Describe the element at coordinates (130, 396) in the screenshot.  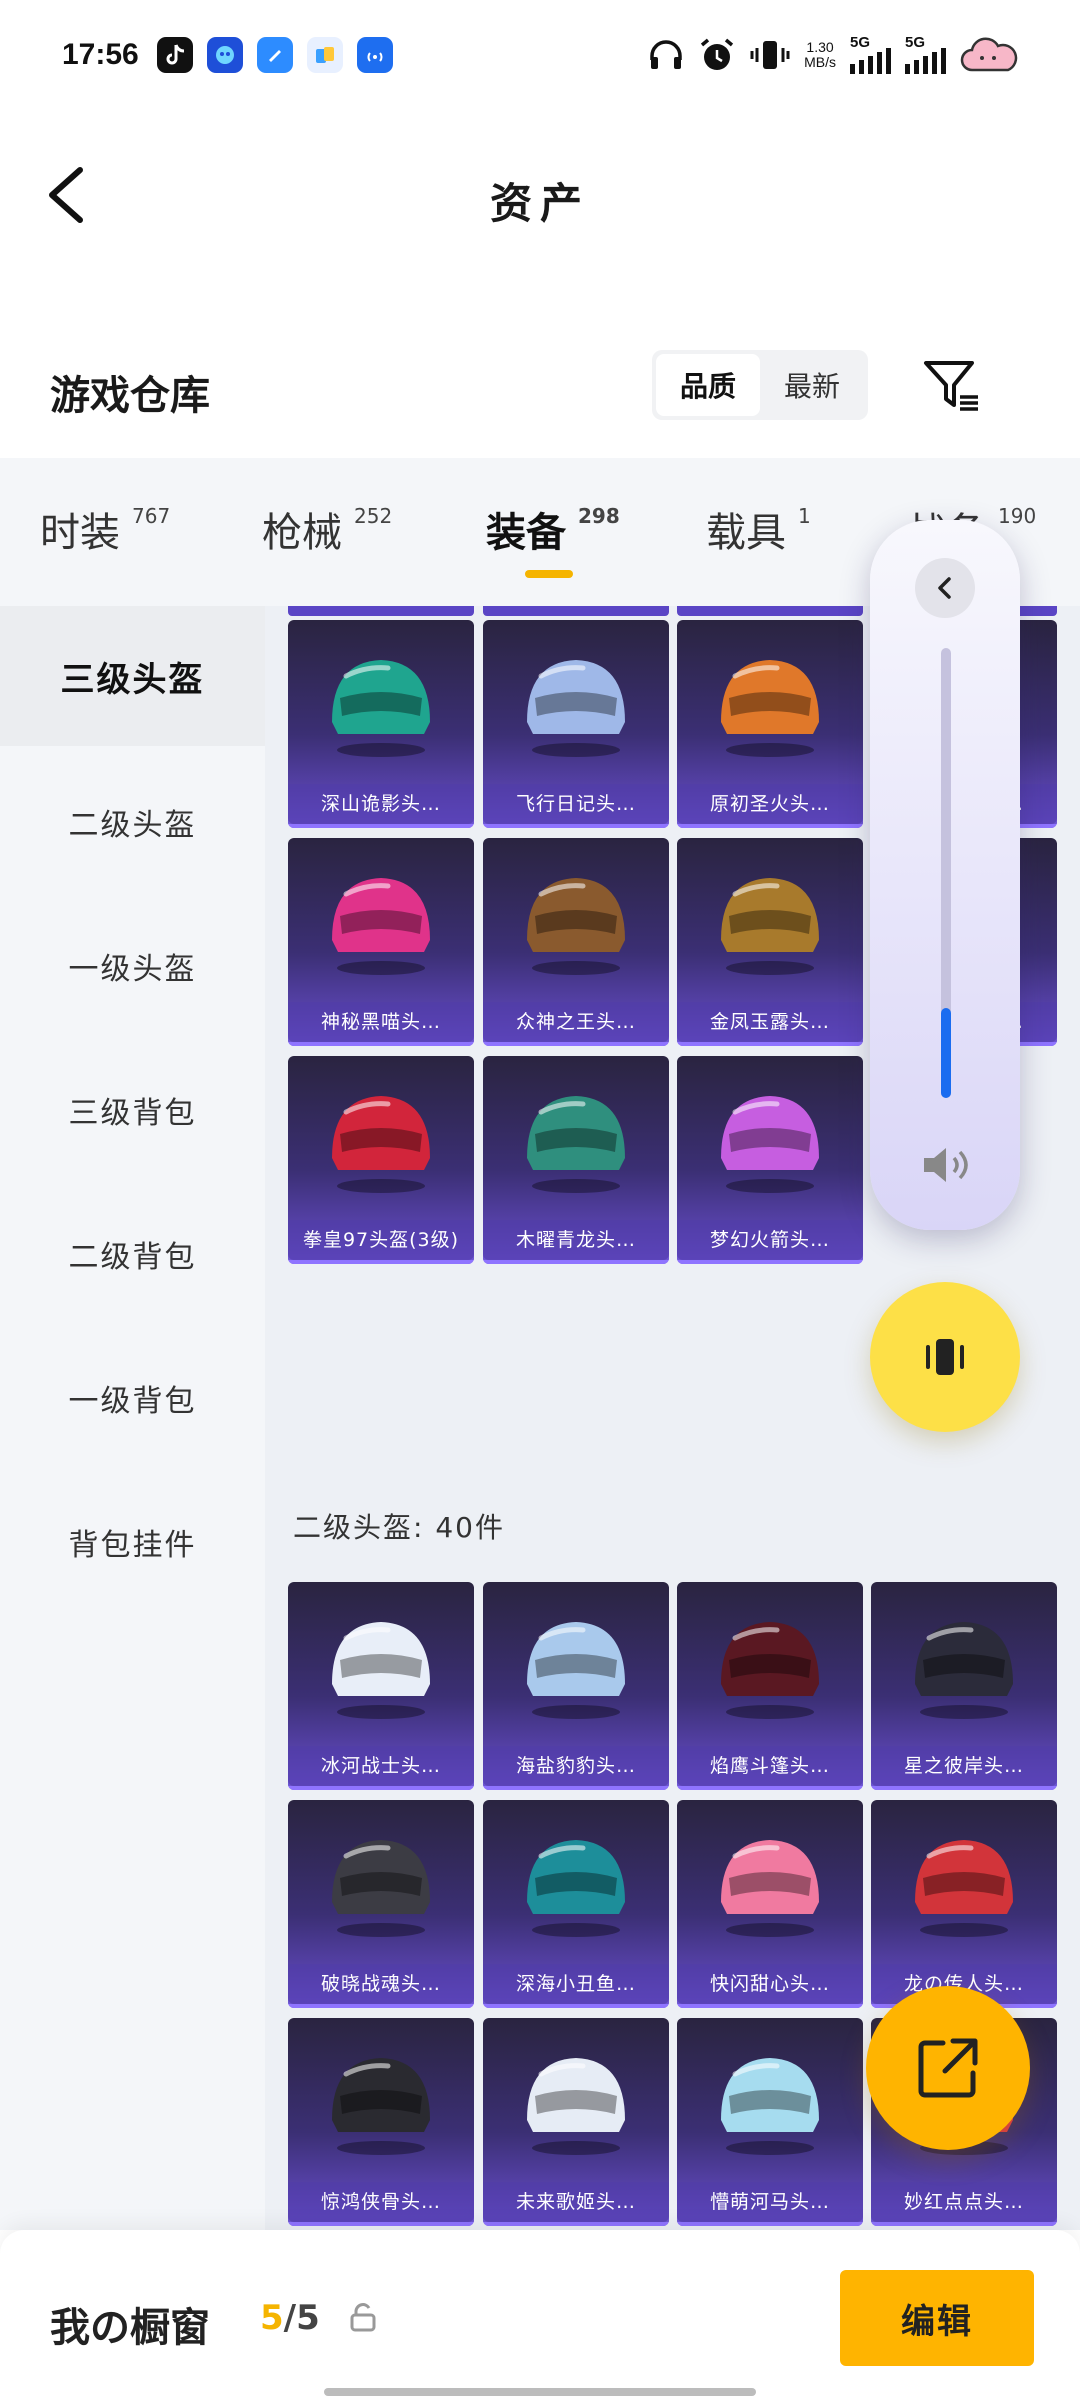
I see `section-title: 游戏仓库` at that location.